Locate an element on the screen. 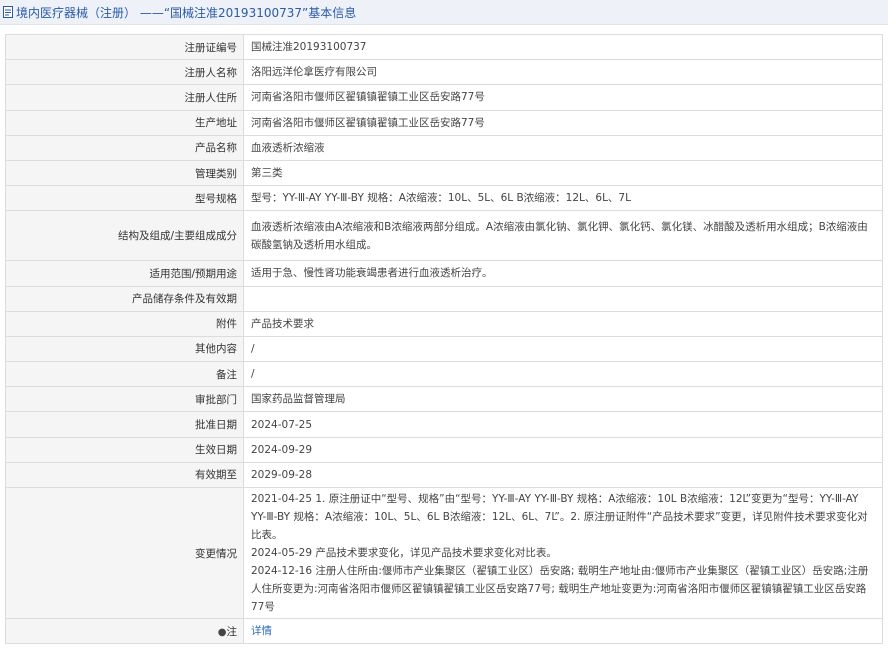  table-row-note: ●注 详情 is located at coordinates (444, 631).